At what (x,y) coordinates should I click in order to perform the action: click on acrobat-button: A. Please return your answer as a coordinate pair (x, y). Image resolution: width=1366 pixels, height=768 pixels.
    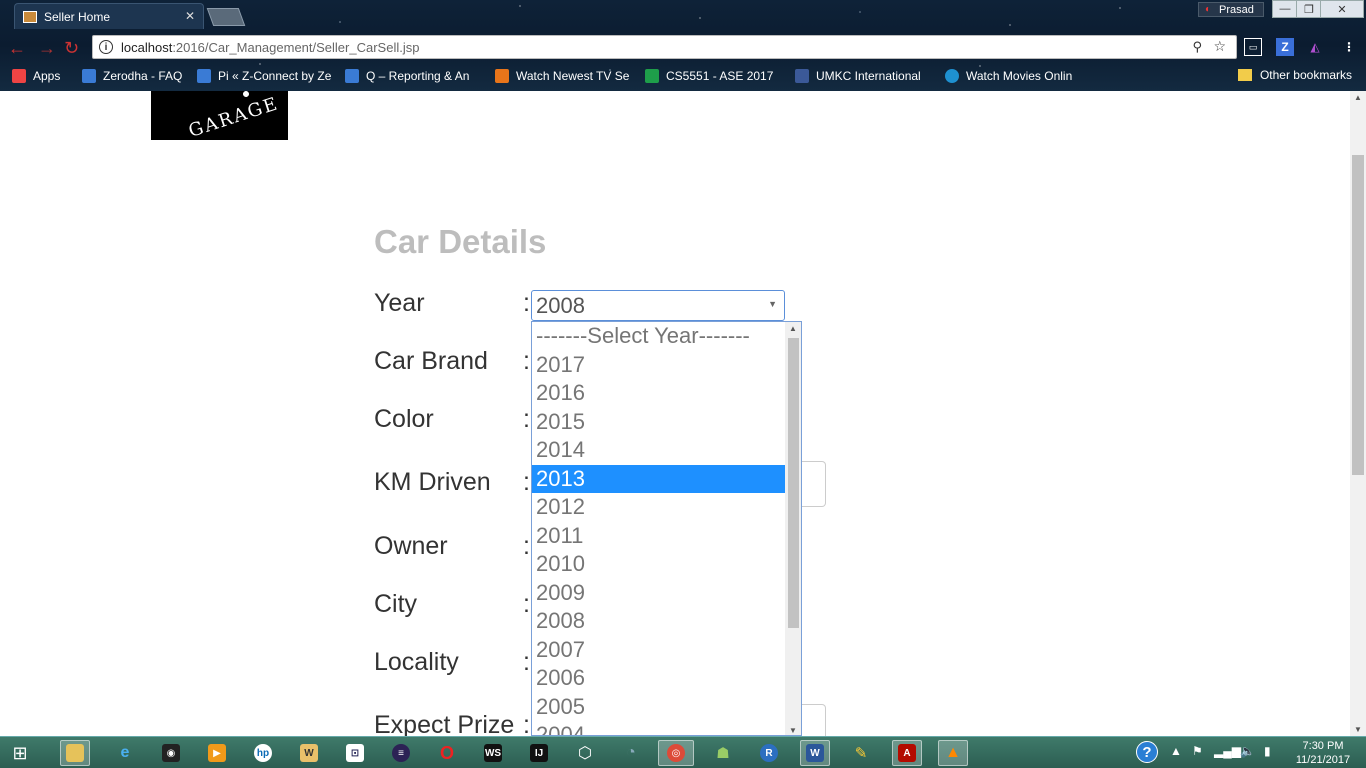
    Looking at the image, I should click on (907, 753).